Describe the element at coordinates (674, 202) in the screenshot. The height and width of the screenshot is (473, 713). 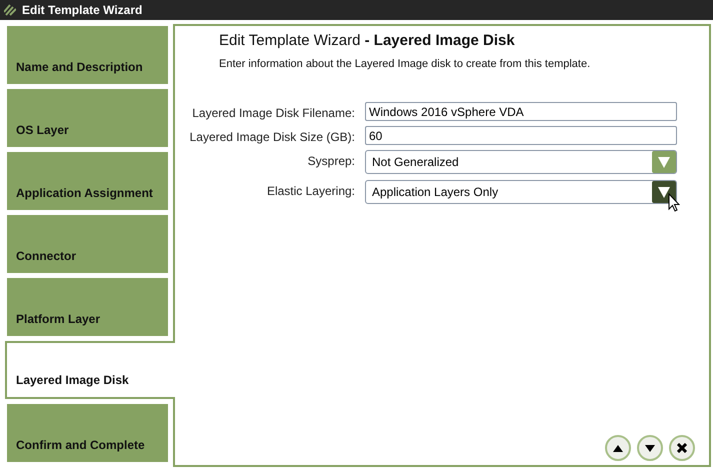
I see `cursor-icon` at that location.